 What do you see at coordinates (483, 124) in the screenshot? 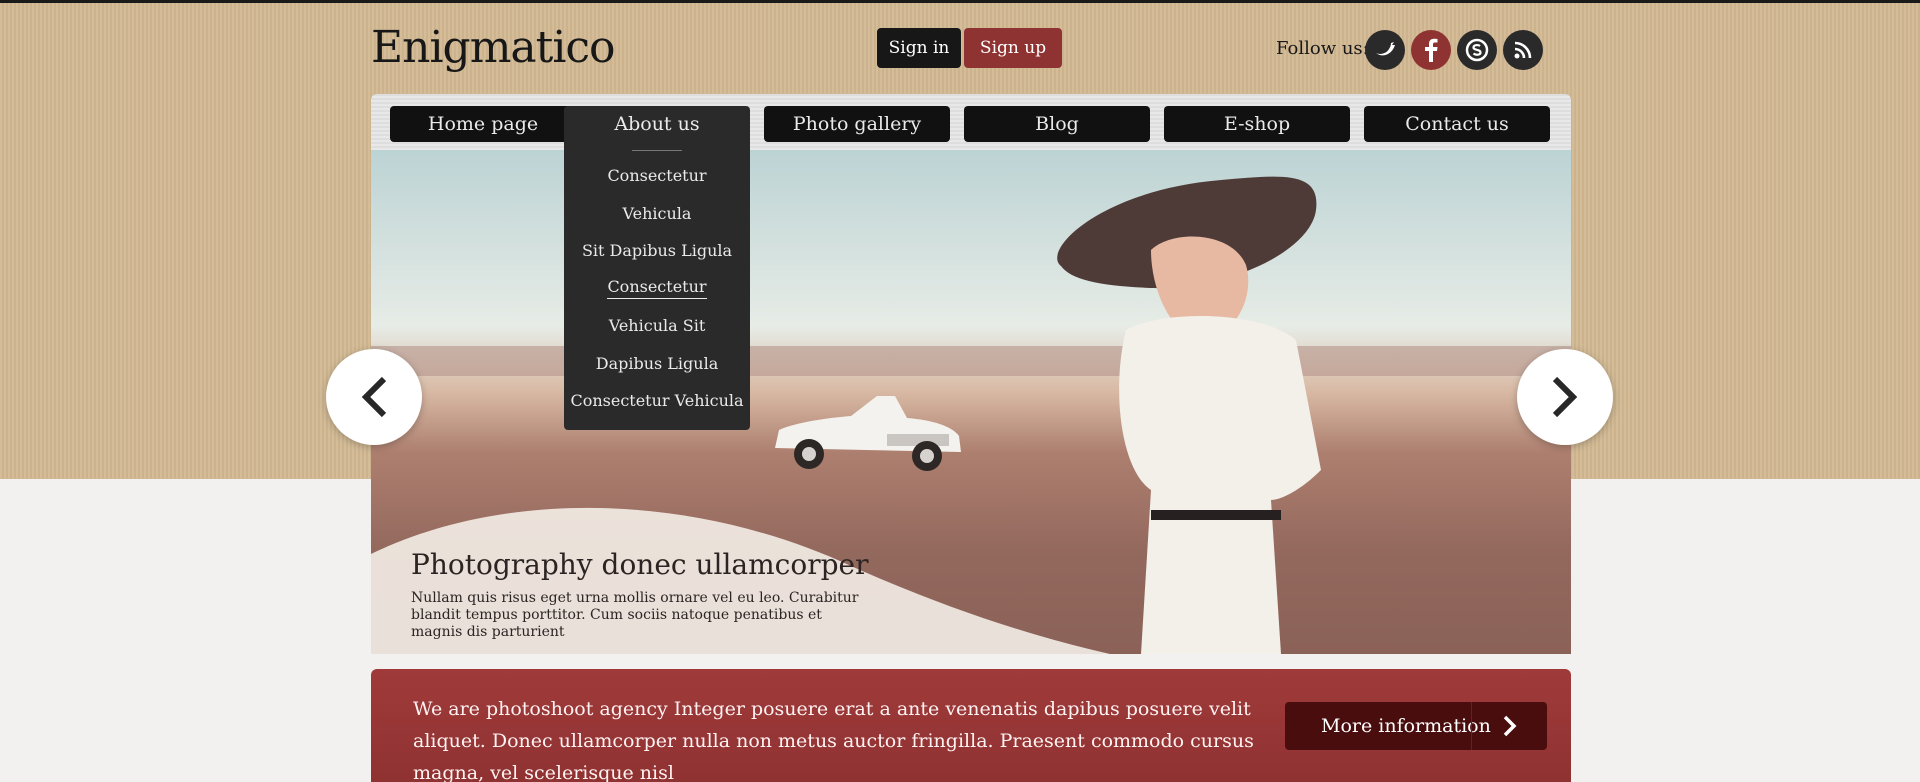
I see `nav-home-page: Home page` at bounding box center [483, 124].